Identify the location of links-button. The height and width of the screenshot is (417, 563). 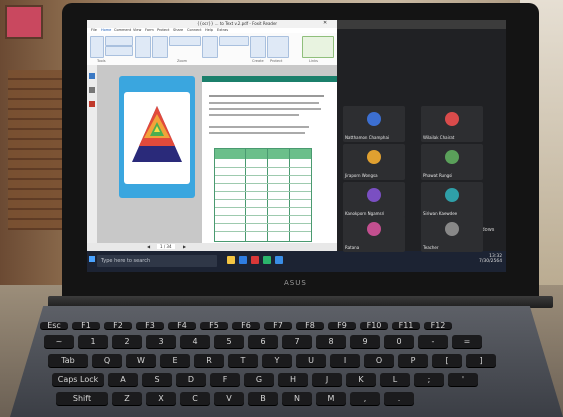
(318, 47).